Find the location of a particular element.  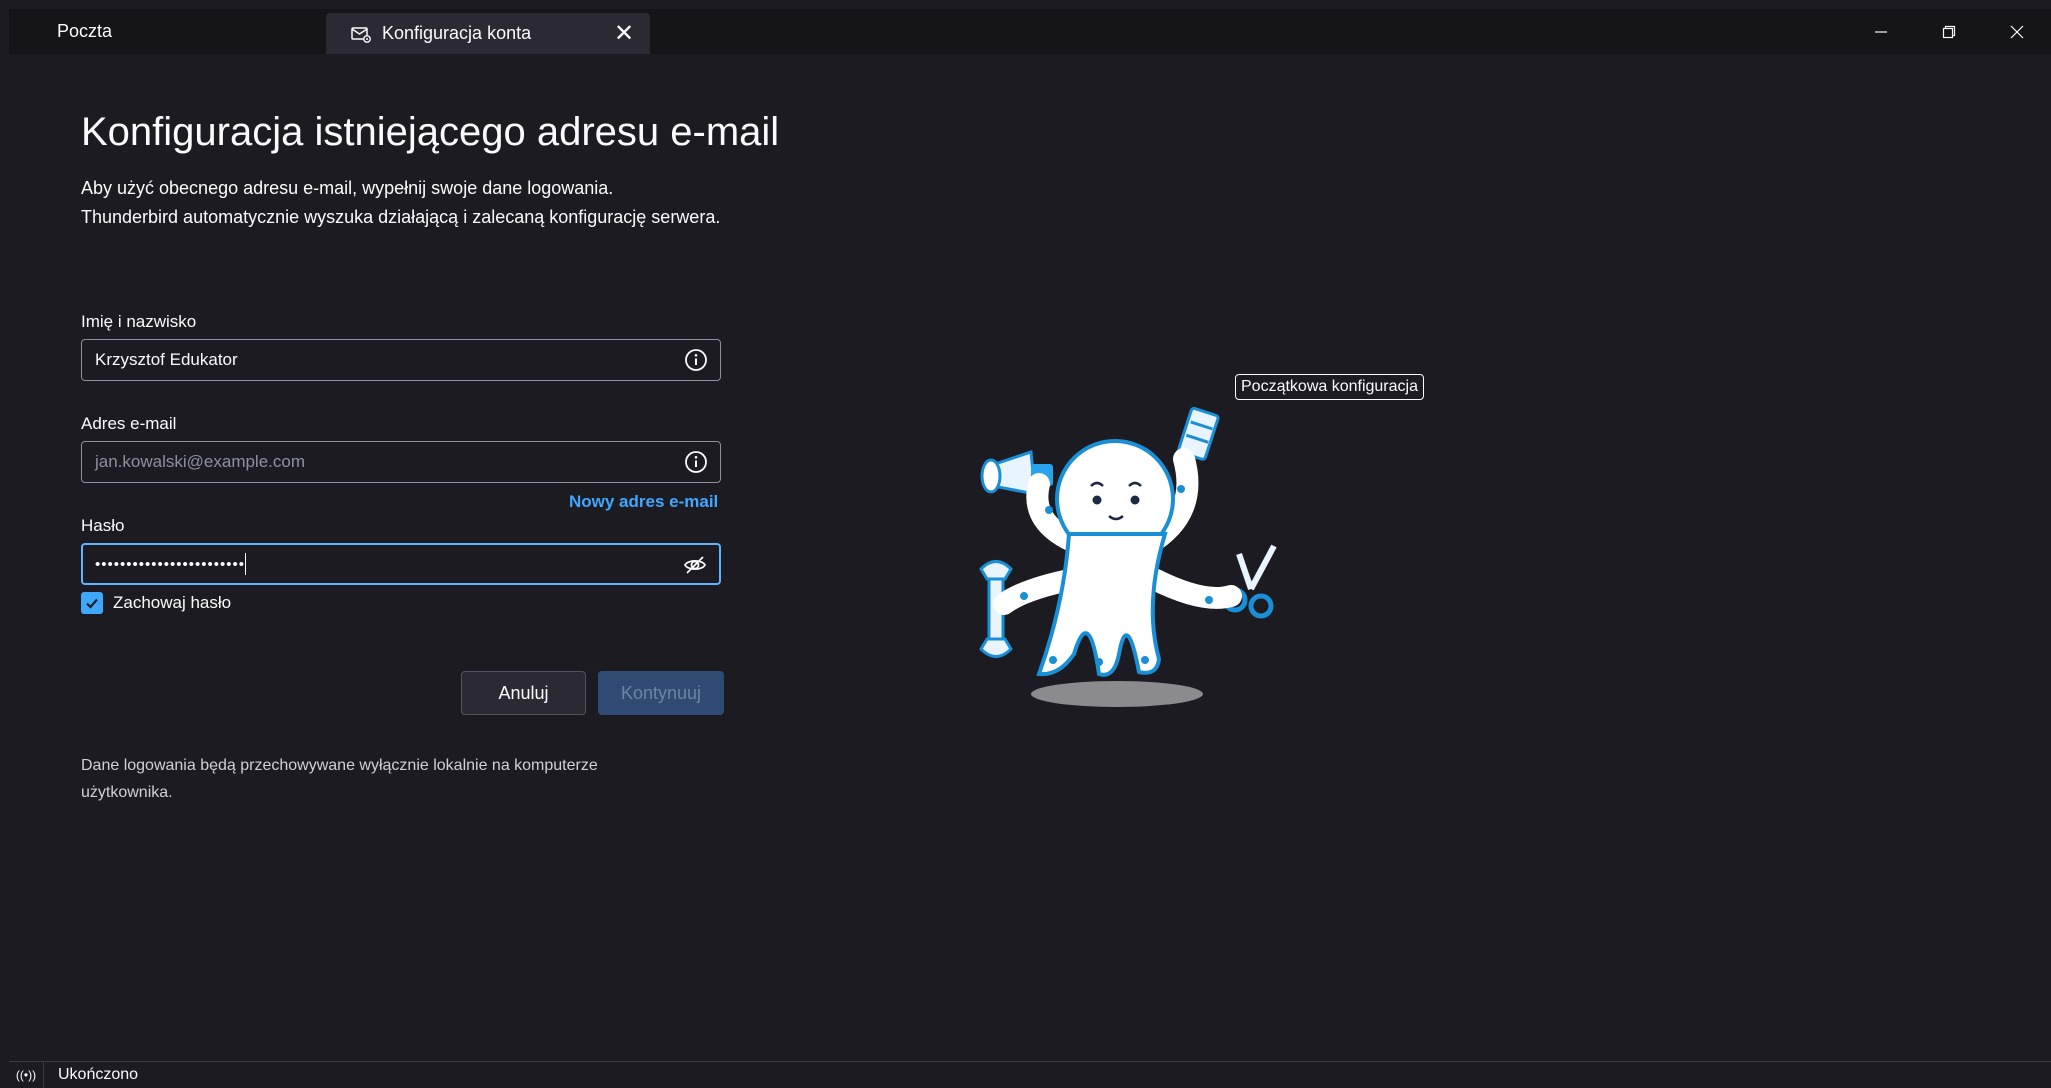

close-icon is located at coordinates (2017, 31).